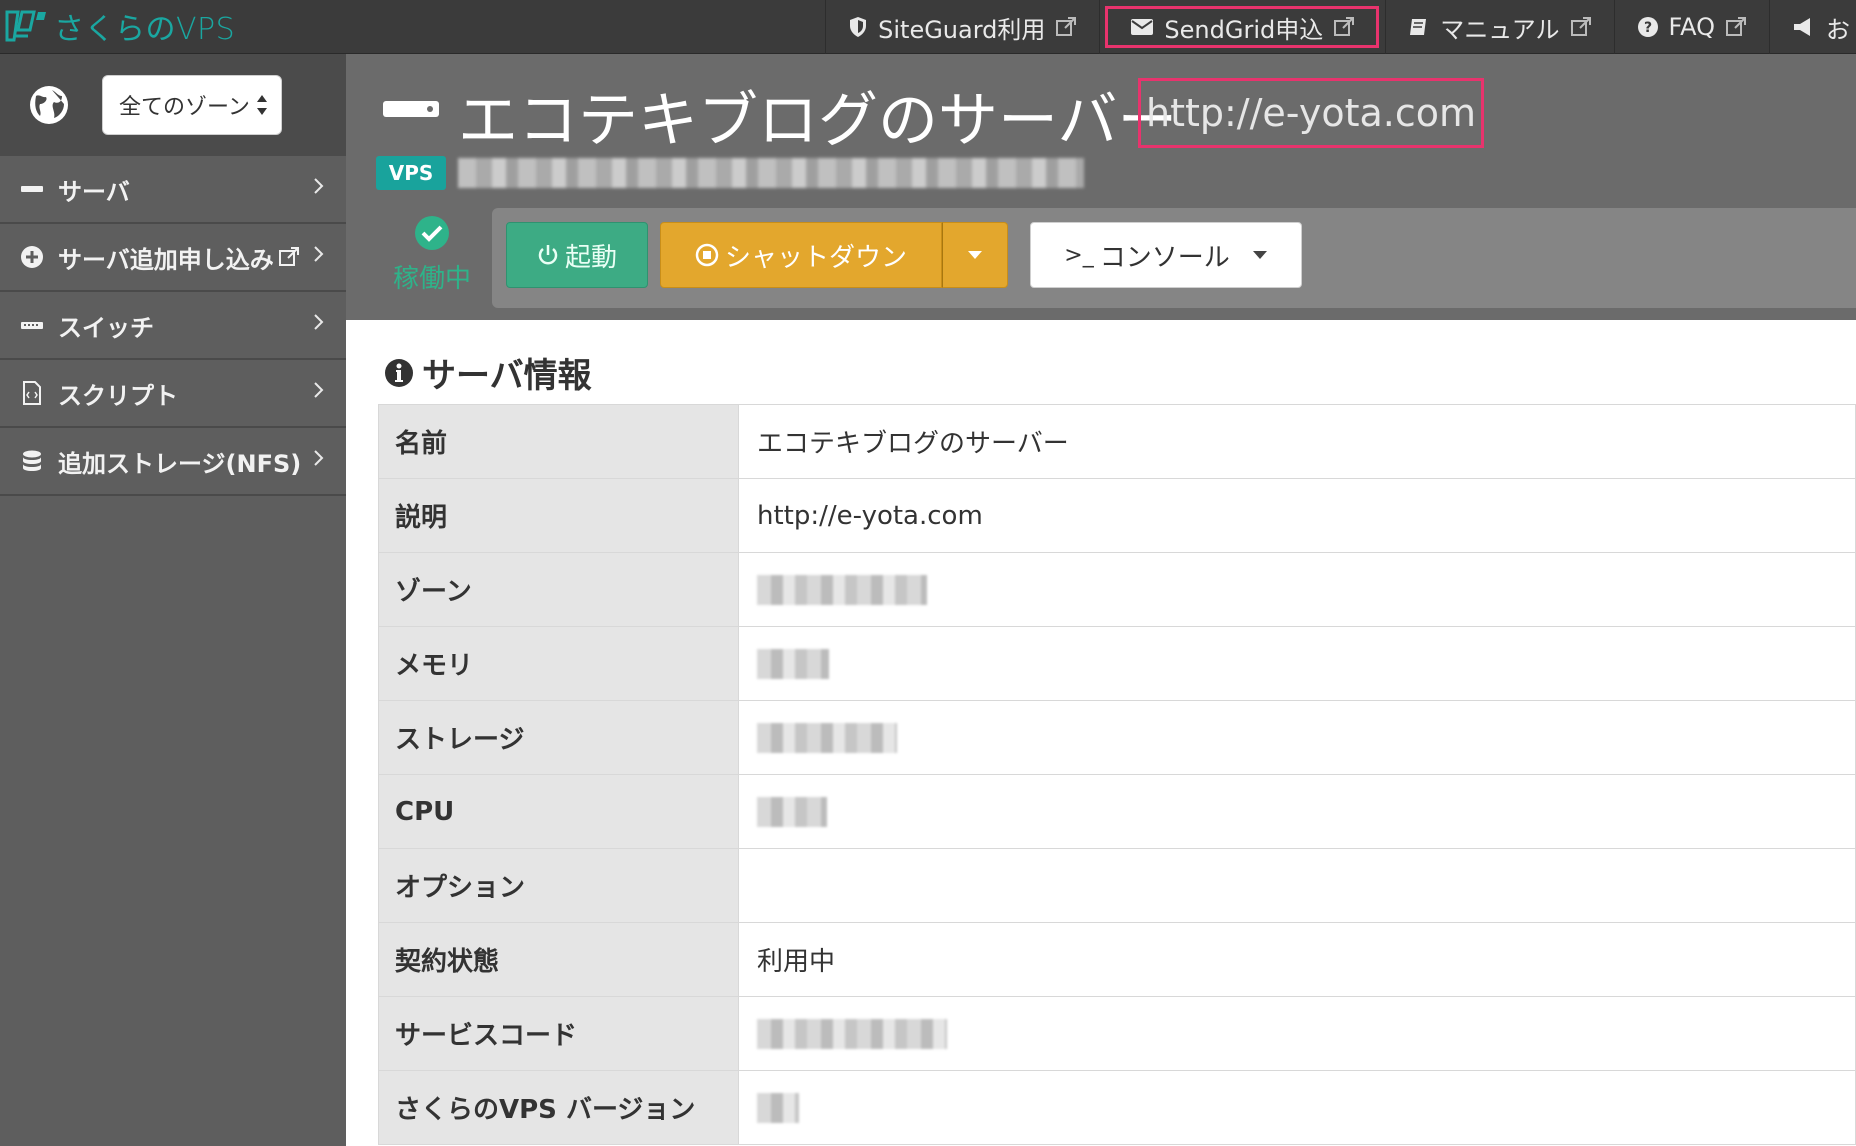  What do you see at coordinates (548, 255) in the screenshot?
I see `power-icon` at bounding box center [548, 255].